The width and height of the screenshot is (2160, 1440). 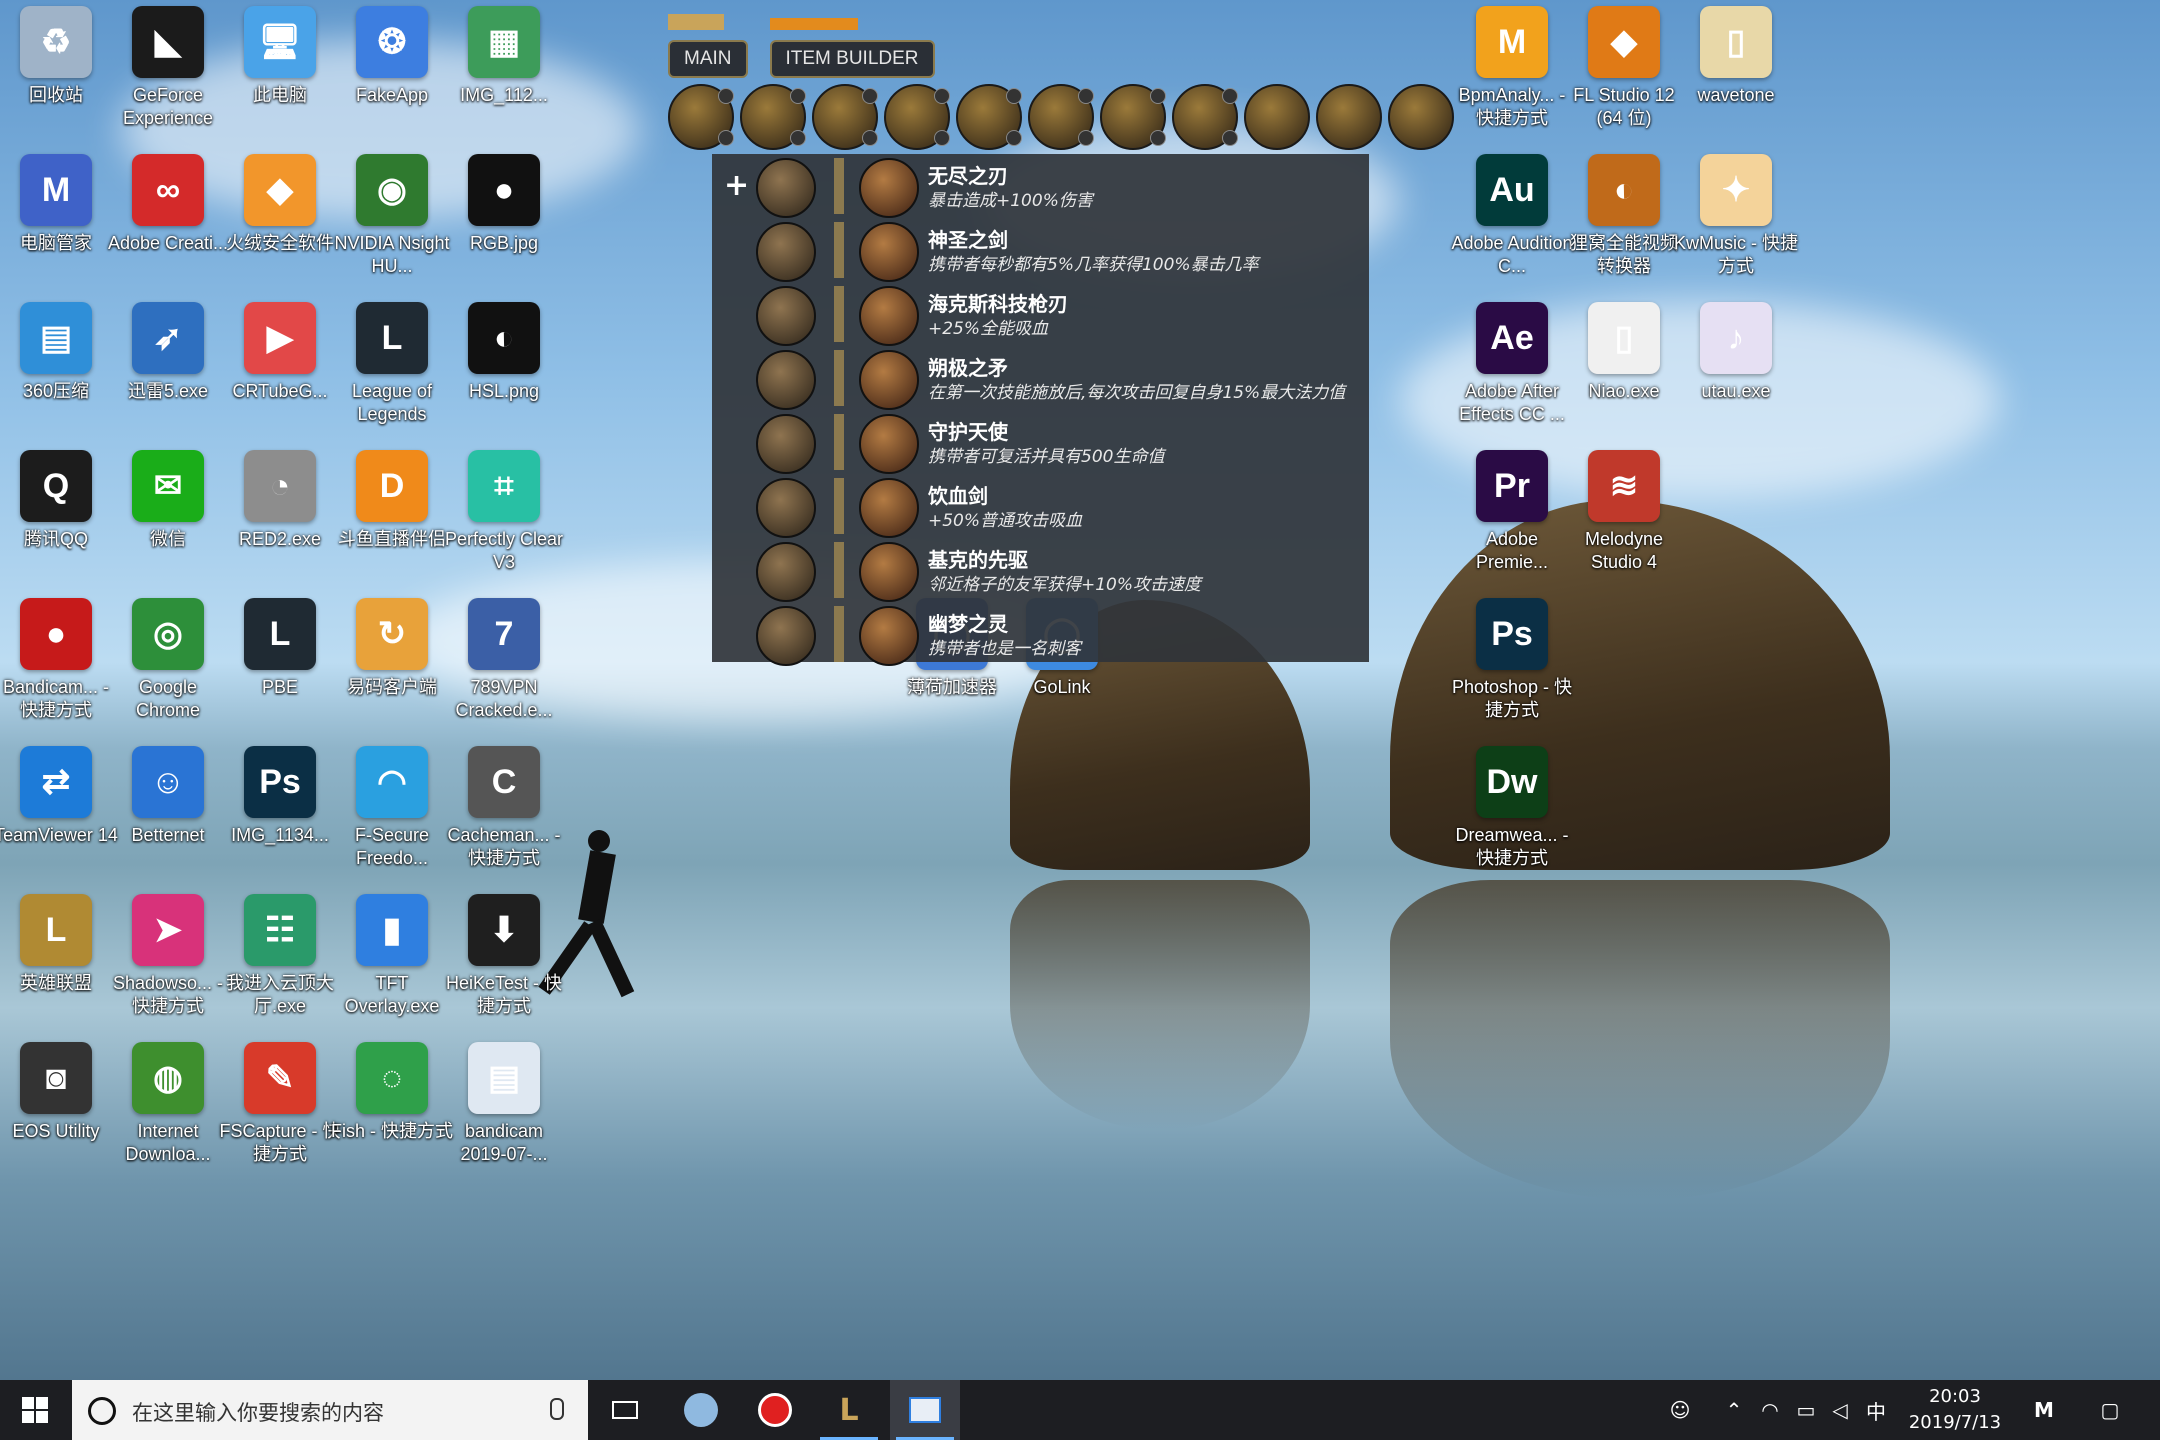 I want to click on taskbar-app-tft-overlay, so click(x=925, y=1410).